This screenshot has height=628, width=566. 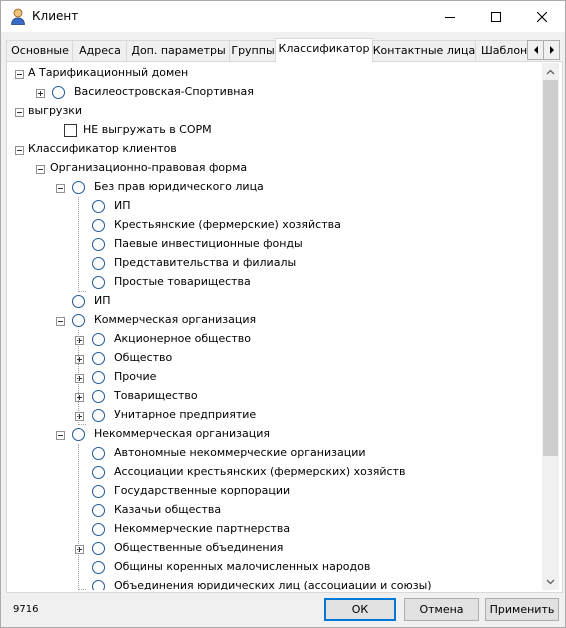 What do you see at coordinates (100, 50) in the screenshot?
I see `tab-addresses: Адреса` at bounding box center [100, 50].